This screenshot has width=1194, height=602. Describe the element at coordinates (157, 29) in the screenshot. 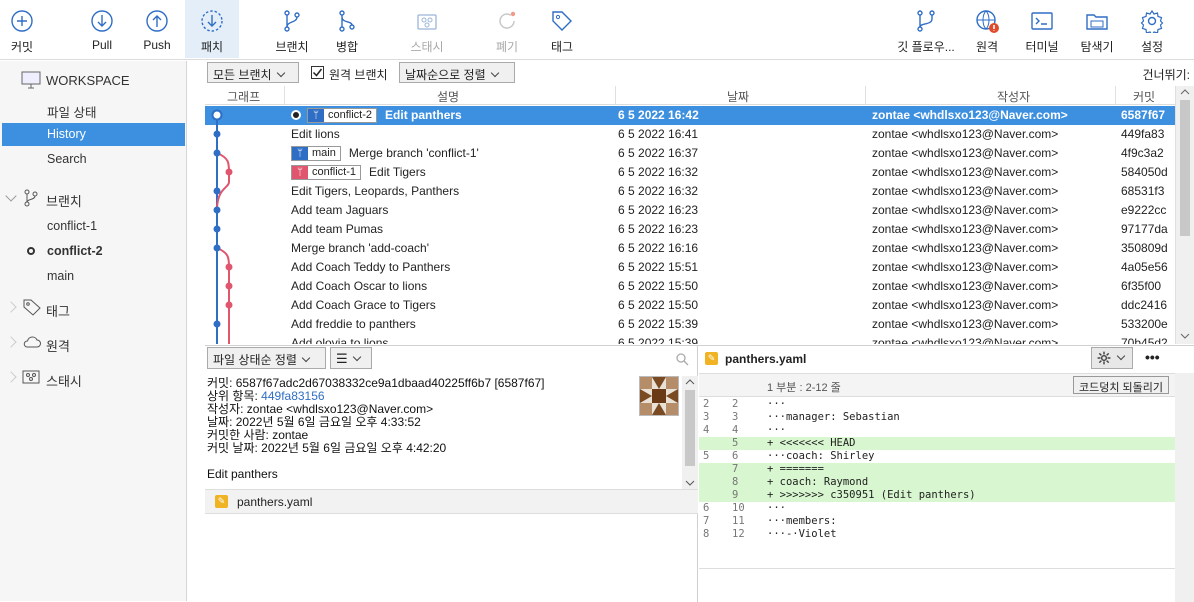

I see `push-button: Push` at that location.